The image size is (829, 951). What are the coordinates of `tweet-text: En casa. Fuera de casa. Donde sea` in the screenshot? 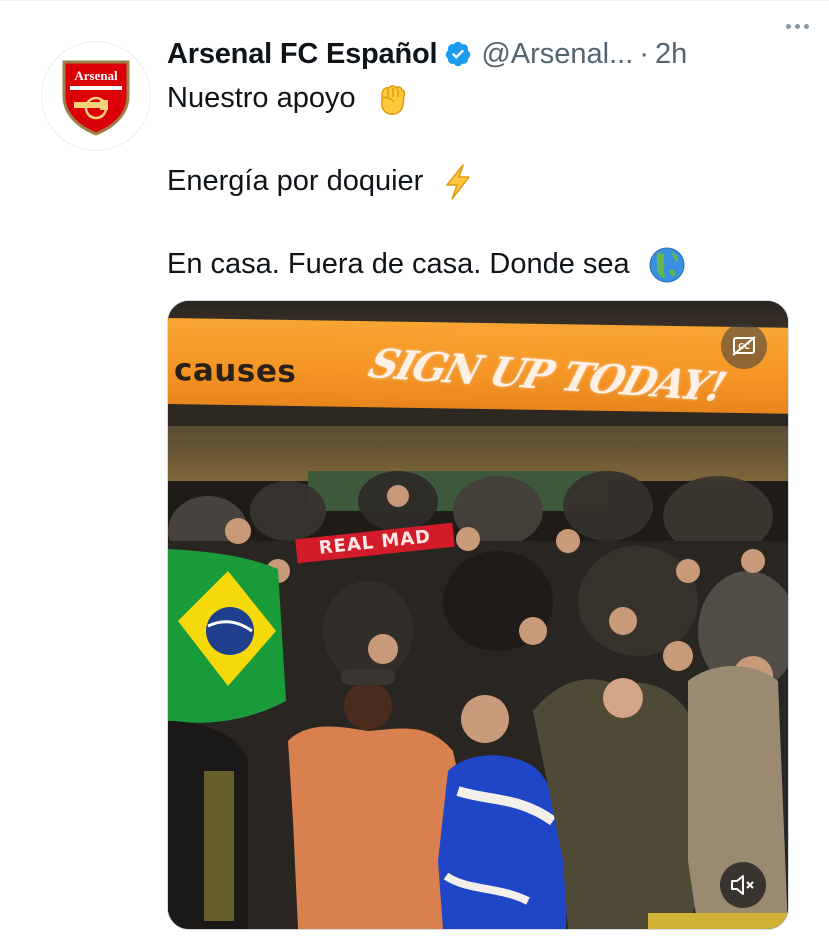 It's located at (398, 264).